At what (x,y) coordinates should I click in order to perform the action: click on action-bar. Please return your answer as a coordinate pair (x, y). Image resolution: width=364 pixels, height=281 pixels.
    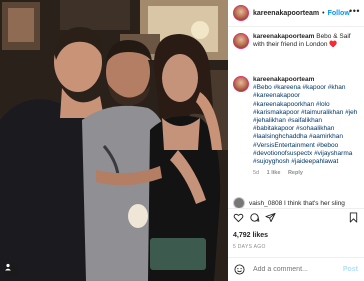
    Looking at the image, I should click on (296, 218).